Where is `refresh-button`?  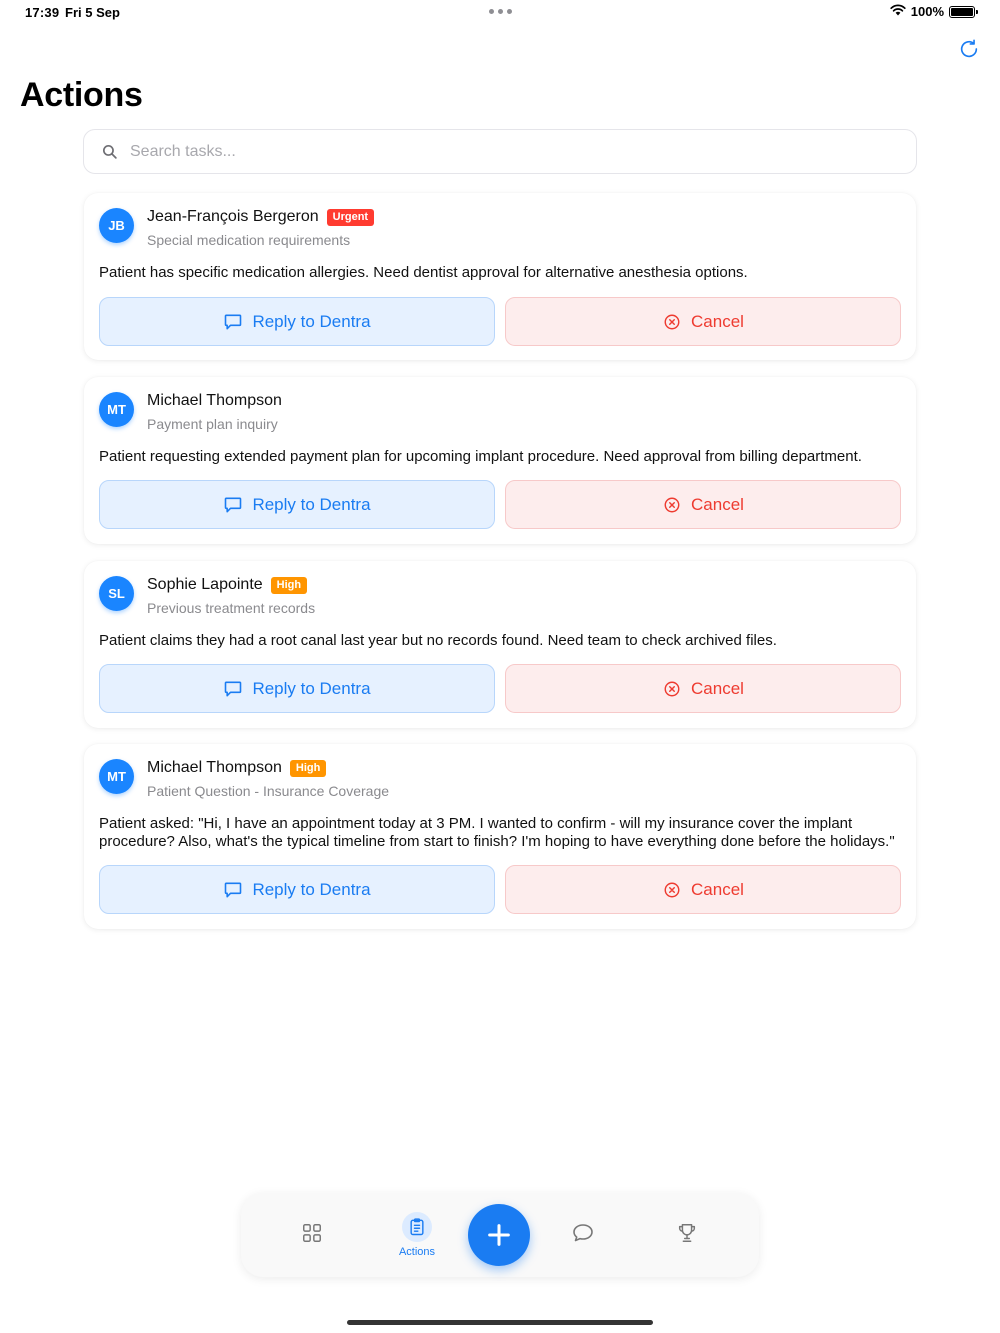
refresh-button is located at coordinates (969, 49).